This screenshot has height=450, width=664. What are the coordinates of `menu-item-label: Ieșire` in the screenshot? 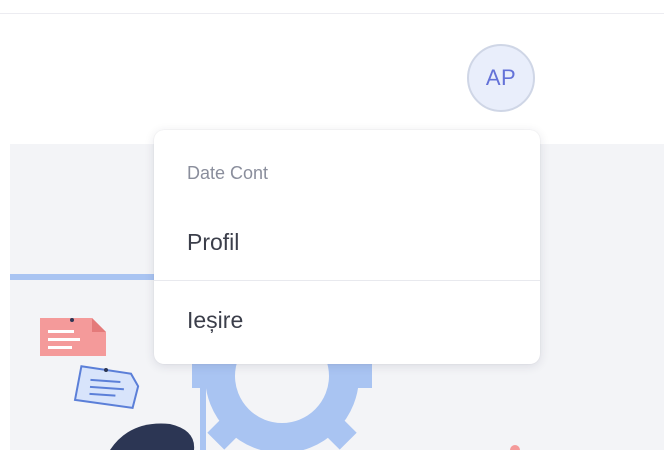 It's located at (215, 319).